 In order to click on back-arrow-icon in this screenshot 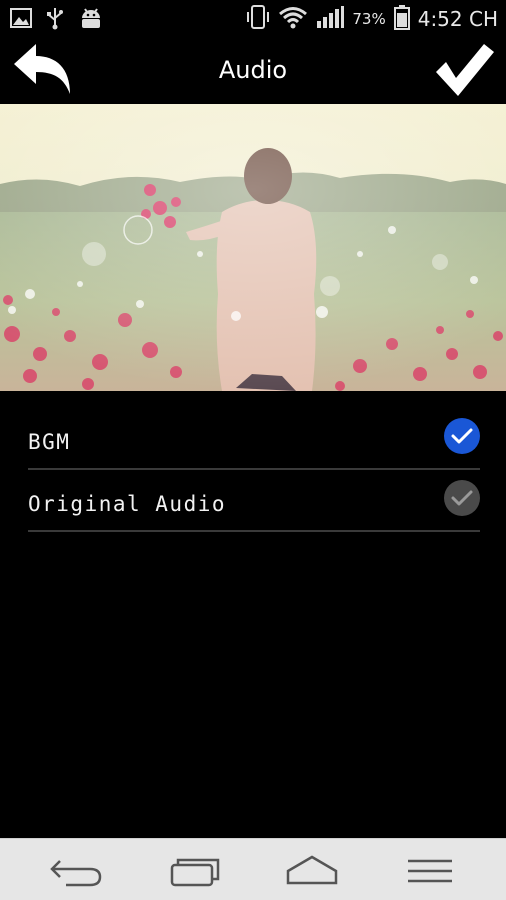, I will do `click(42, 69)`.